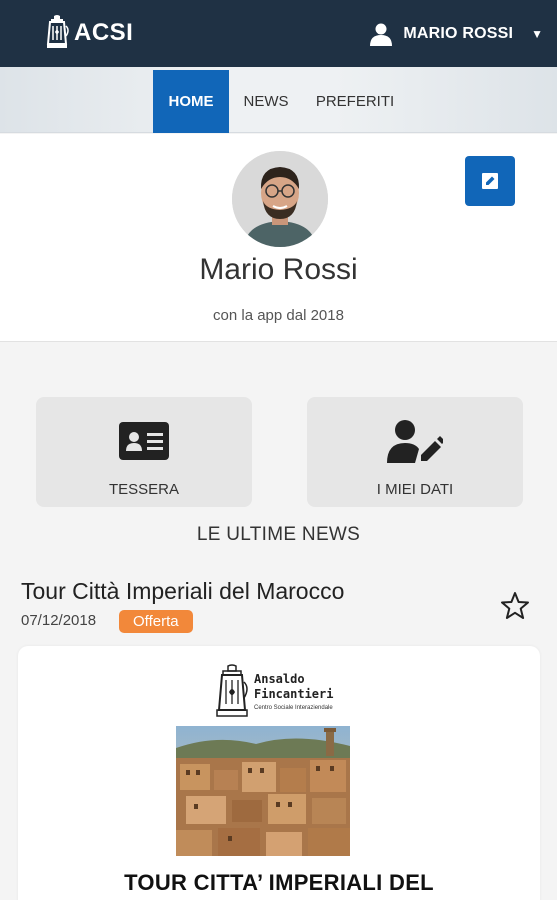 This screenshot has height=900, width=557. What do you see at coordinates (266, 101) in the screenshot?
I see `tab-news: NEWS` at bounding box center [266, 101].